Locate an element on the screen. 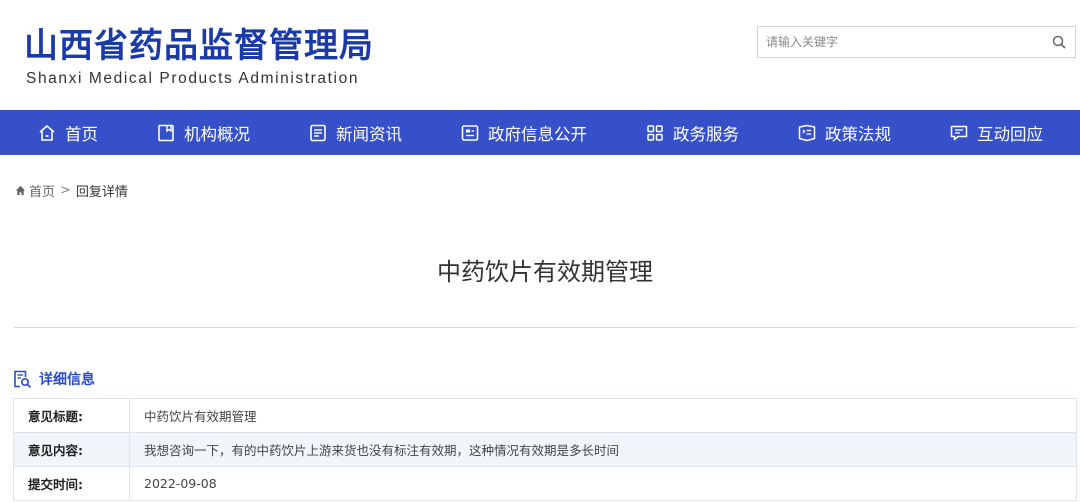  field-label: 提交时间: is located at coordinates (71, 483).